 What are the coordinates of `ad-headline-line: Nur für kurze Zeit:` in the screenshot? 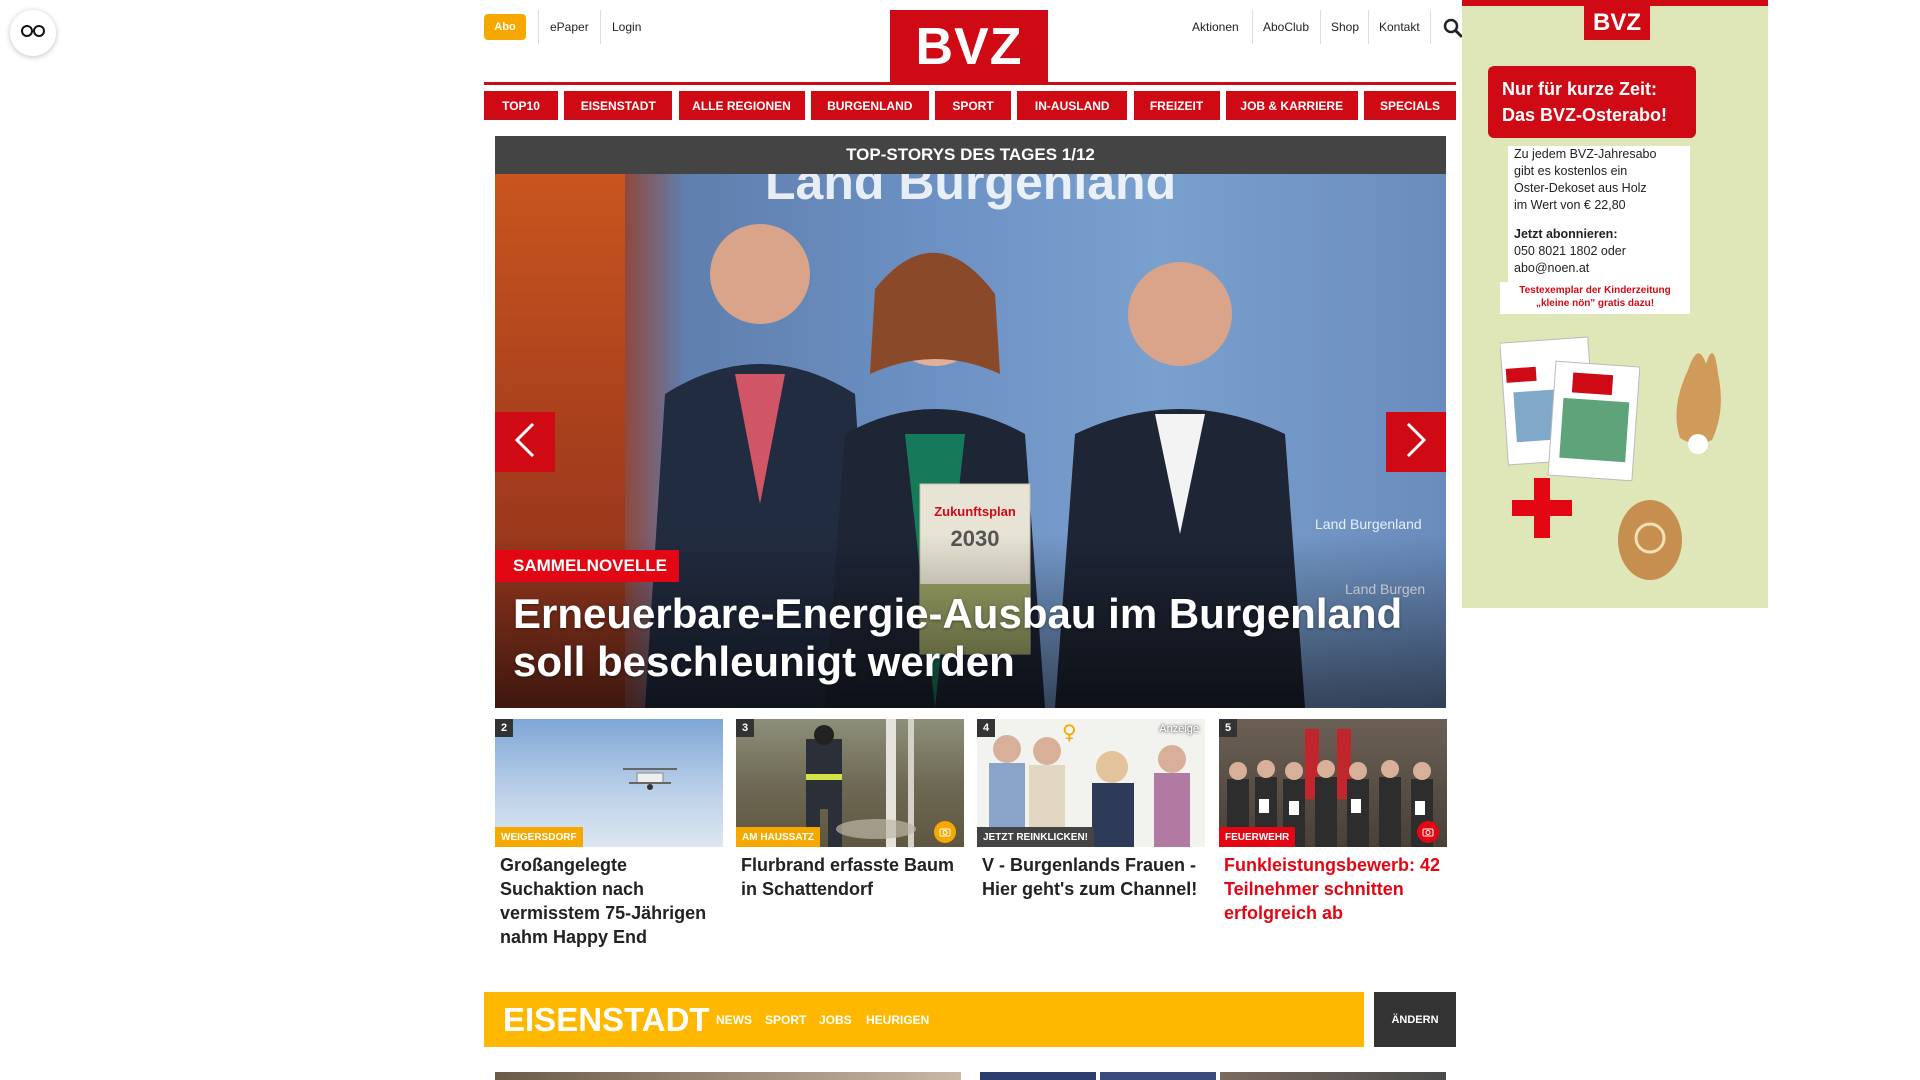 It's located at (1580, 89).